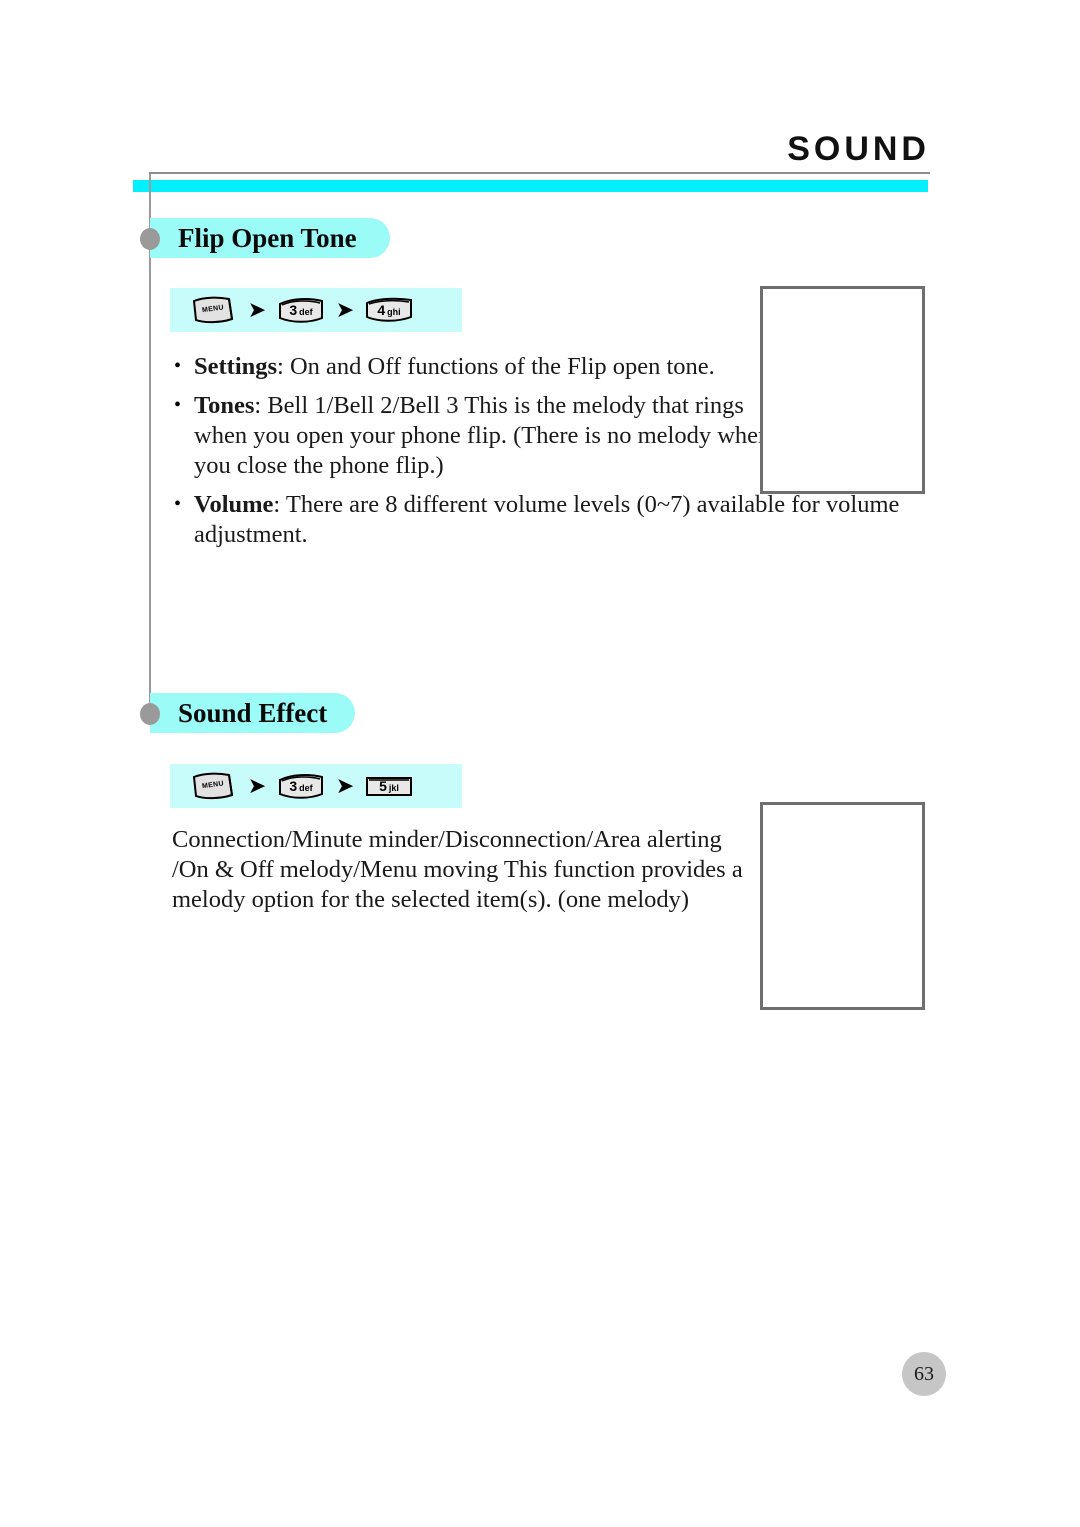 The height and width of the screenshot is (1527, 1080). I want to click on key-4-ghi-icon: 4 ghi, so click(389, 310).